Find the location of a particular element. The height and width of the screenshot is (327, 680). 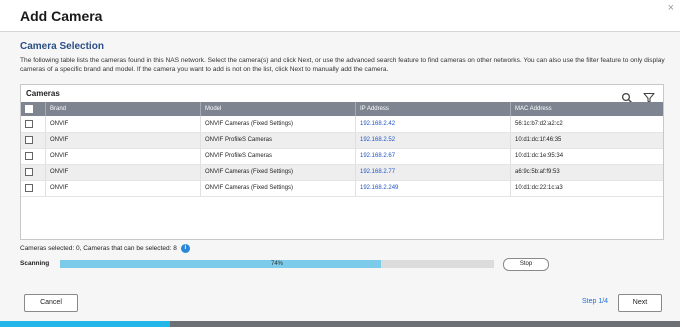

mac-address-cell: 10:d1:dc:1e:95:34 is located at coordinates (586, 156).